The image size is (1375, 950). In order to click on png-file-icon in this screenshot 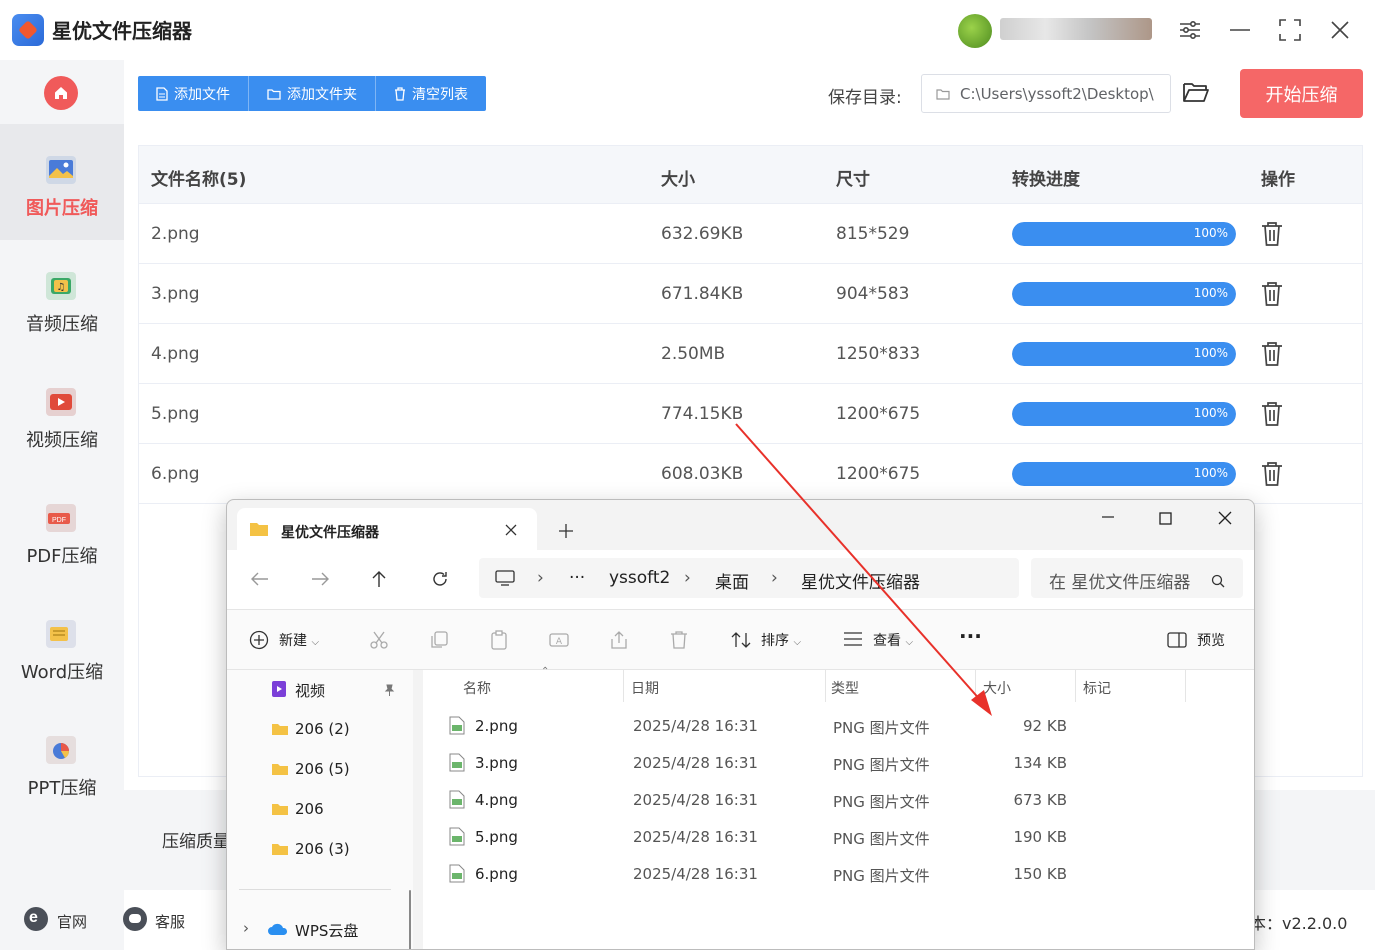, I will do `click(457, 873)`.